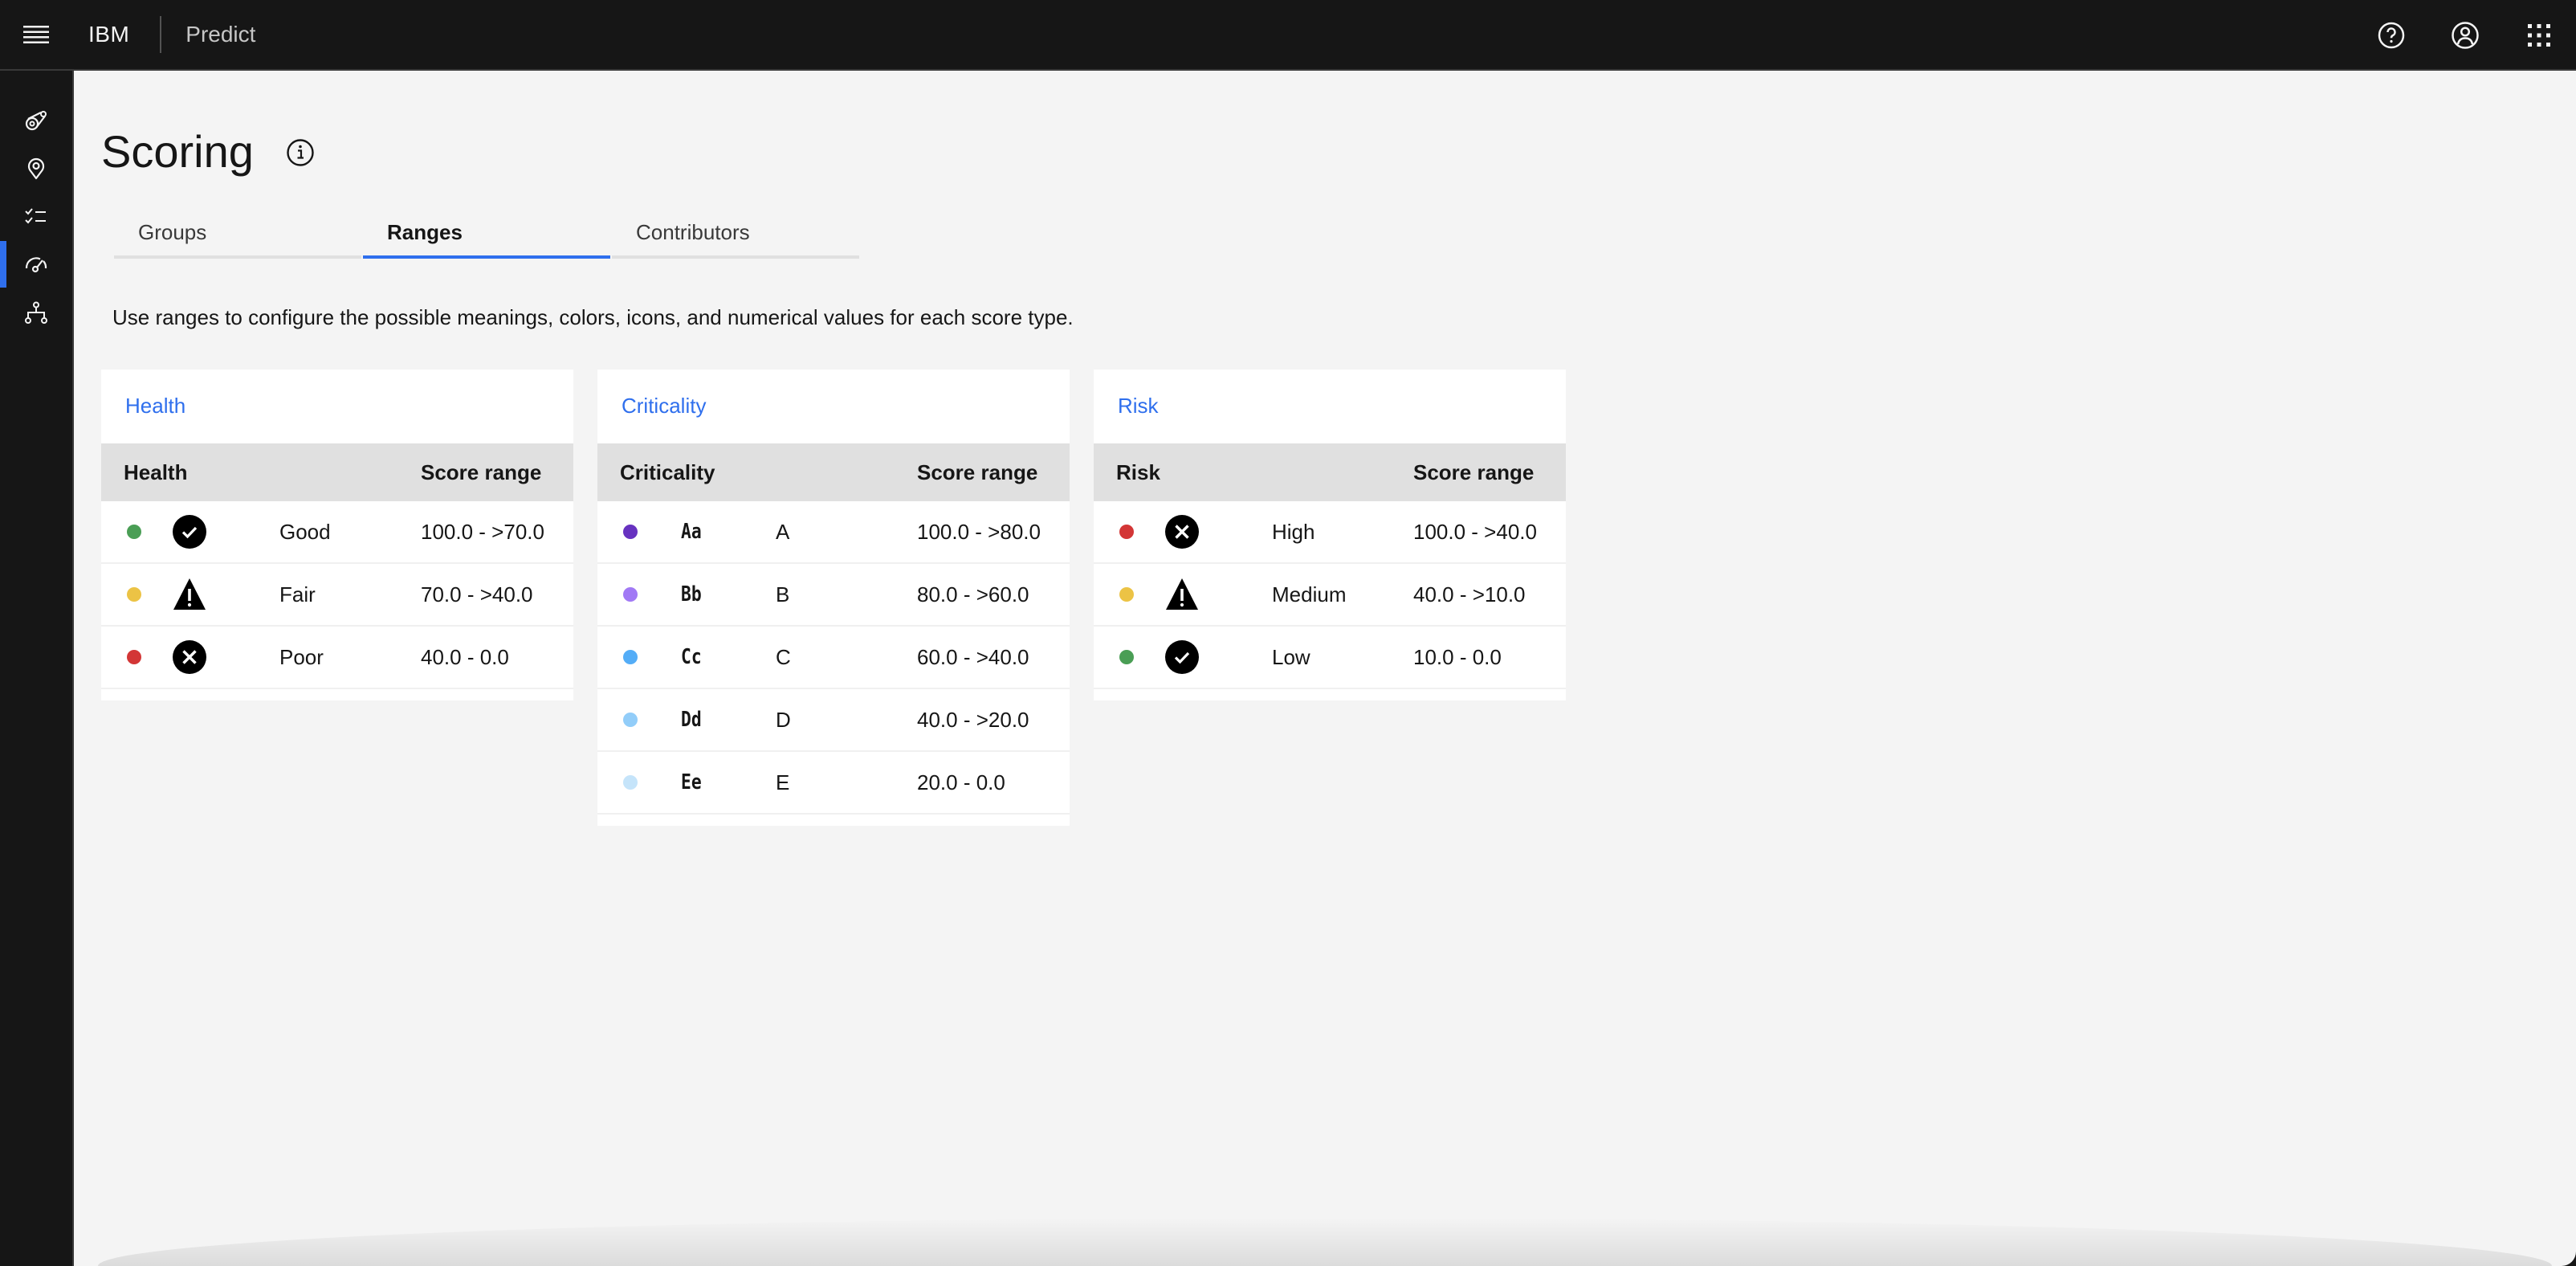  Describe the element at coordinates (979, 531) in the screenshot. I see `score-range-value: 100.0 - >80.0` at that location.